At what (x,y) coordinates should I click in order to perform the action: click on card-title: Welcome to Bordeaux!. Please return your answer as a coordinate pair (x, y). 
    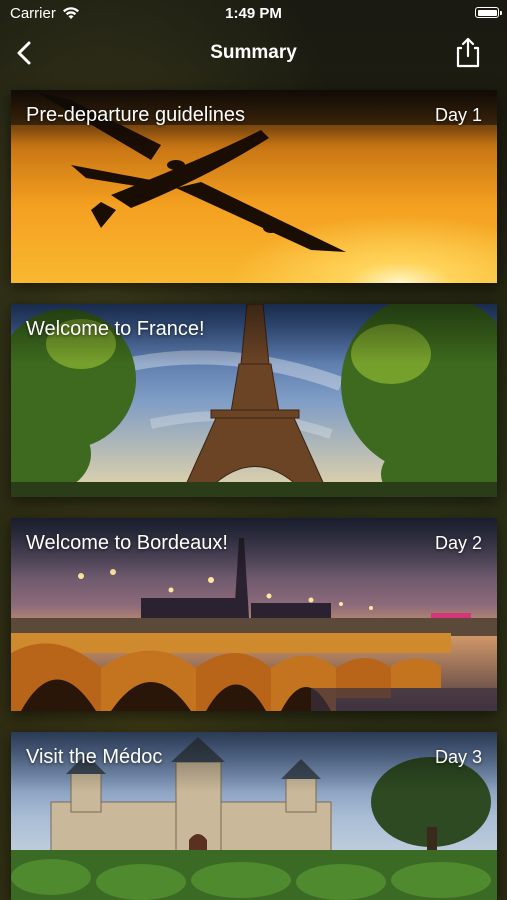
    Looking at the image, I should click on (127, 543).